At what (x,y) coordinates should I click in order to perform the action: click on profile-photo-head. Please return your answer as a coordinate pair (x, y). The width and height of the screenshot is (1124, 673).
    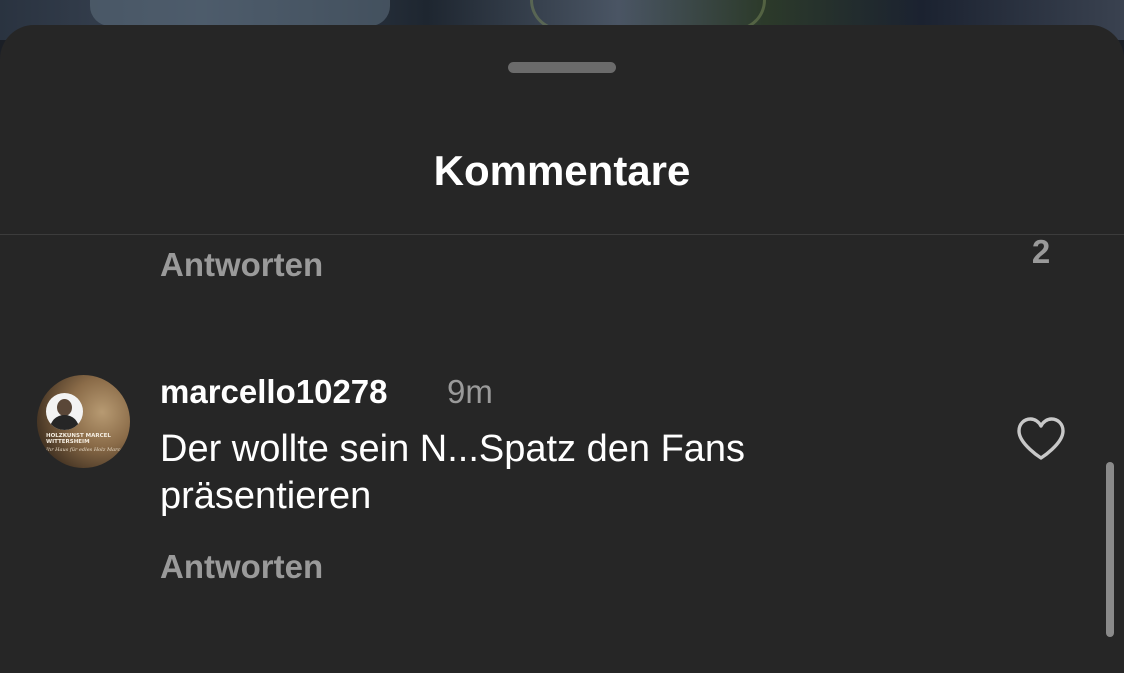
    Looking at the image, I should click on (64, 407).